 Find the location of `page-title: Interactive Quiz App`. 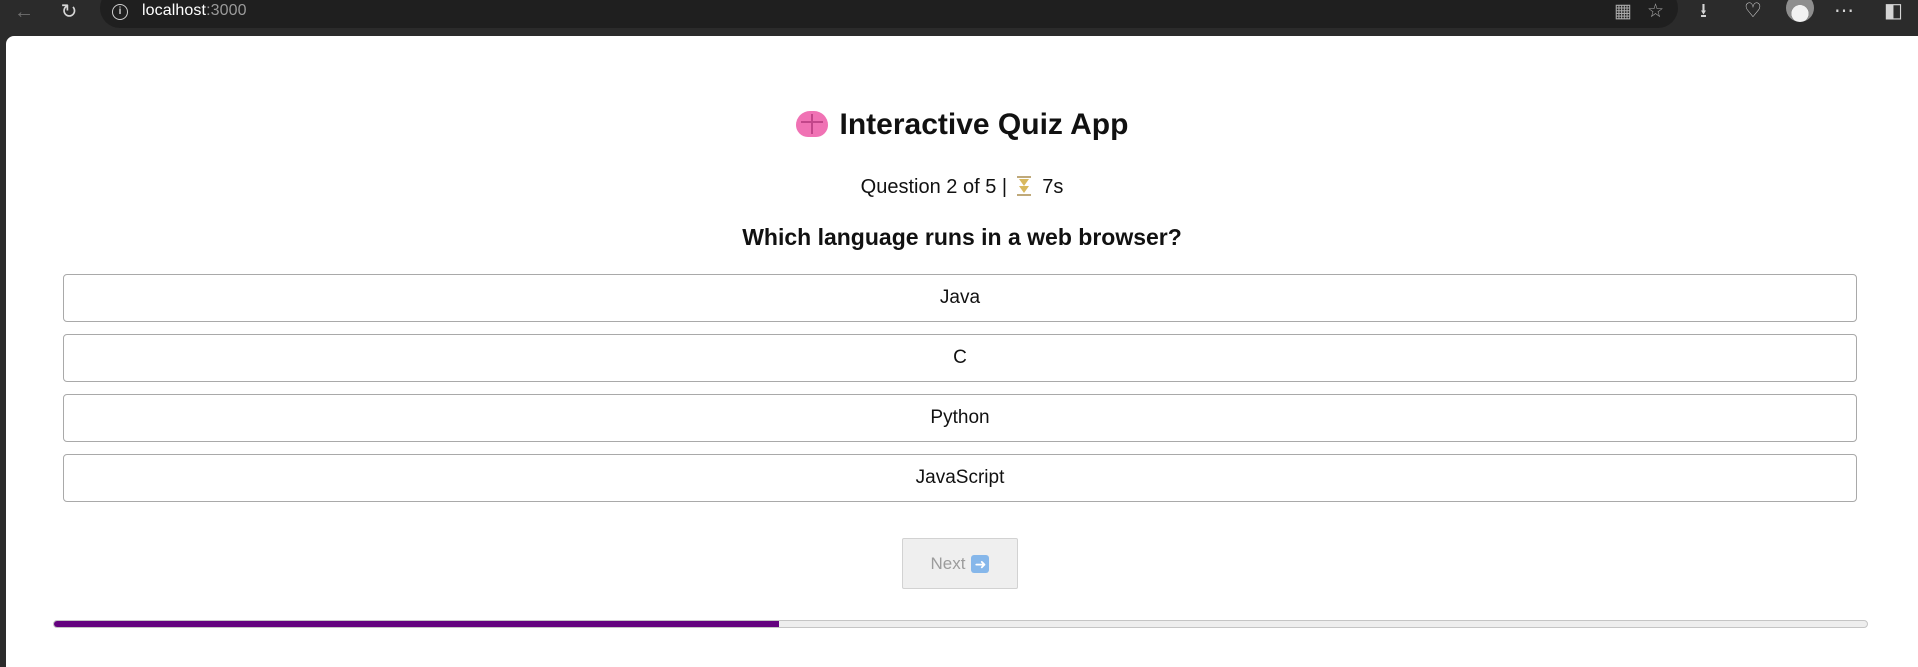

page-title: Interactive Quiz App is located at coordinates (962, 125).